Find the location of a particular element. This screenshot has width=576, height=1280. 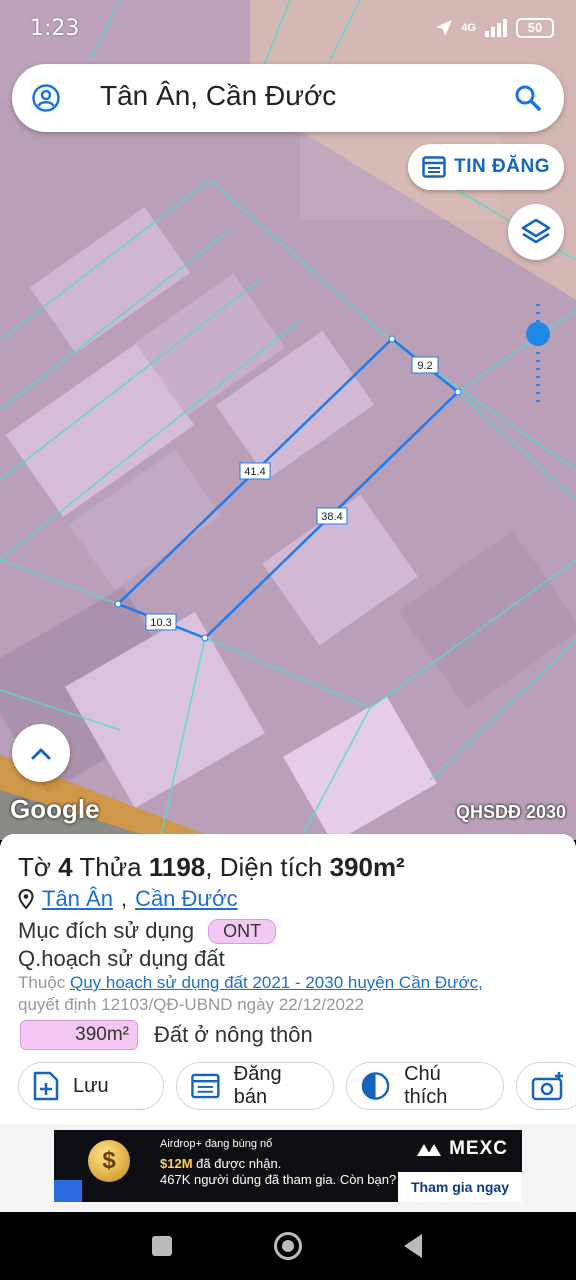

save-button: Lưu is located at coordinates (91, 1086).